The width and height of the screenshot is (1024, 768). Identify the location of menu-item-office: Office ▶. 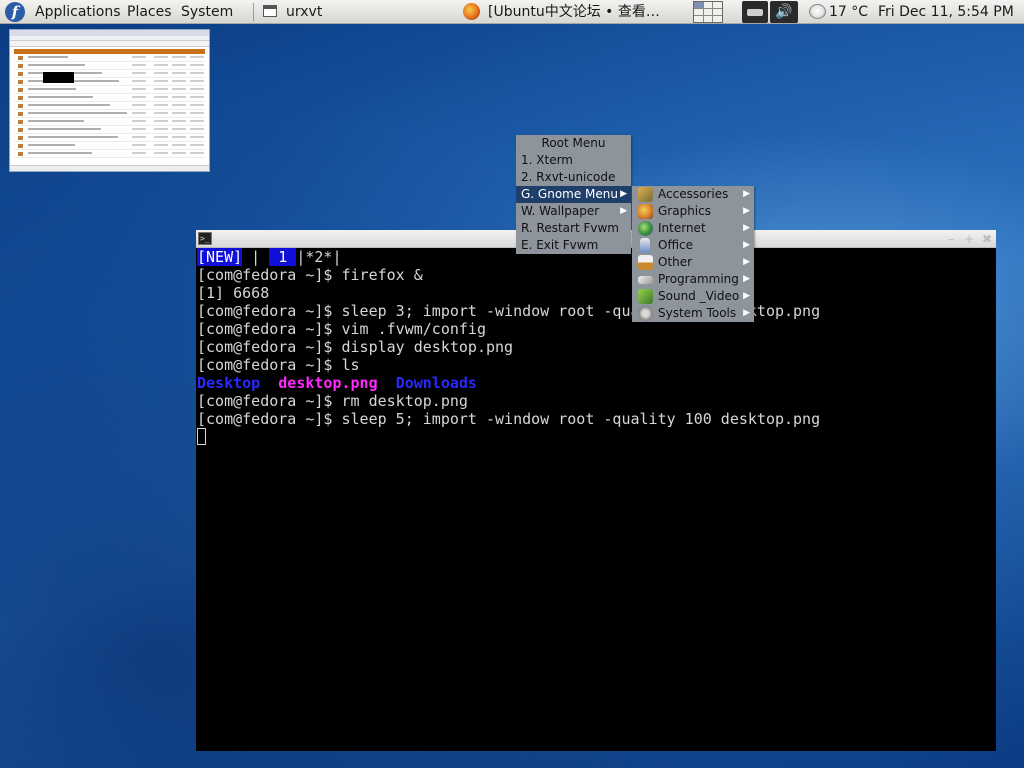
(693, 245).